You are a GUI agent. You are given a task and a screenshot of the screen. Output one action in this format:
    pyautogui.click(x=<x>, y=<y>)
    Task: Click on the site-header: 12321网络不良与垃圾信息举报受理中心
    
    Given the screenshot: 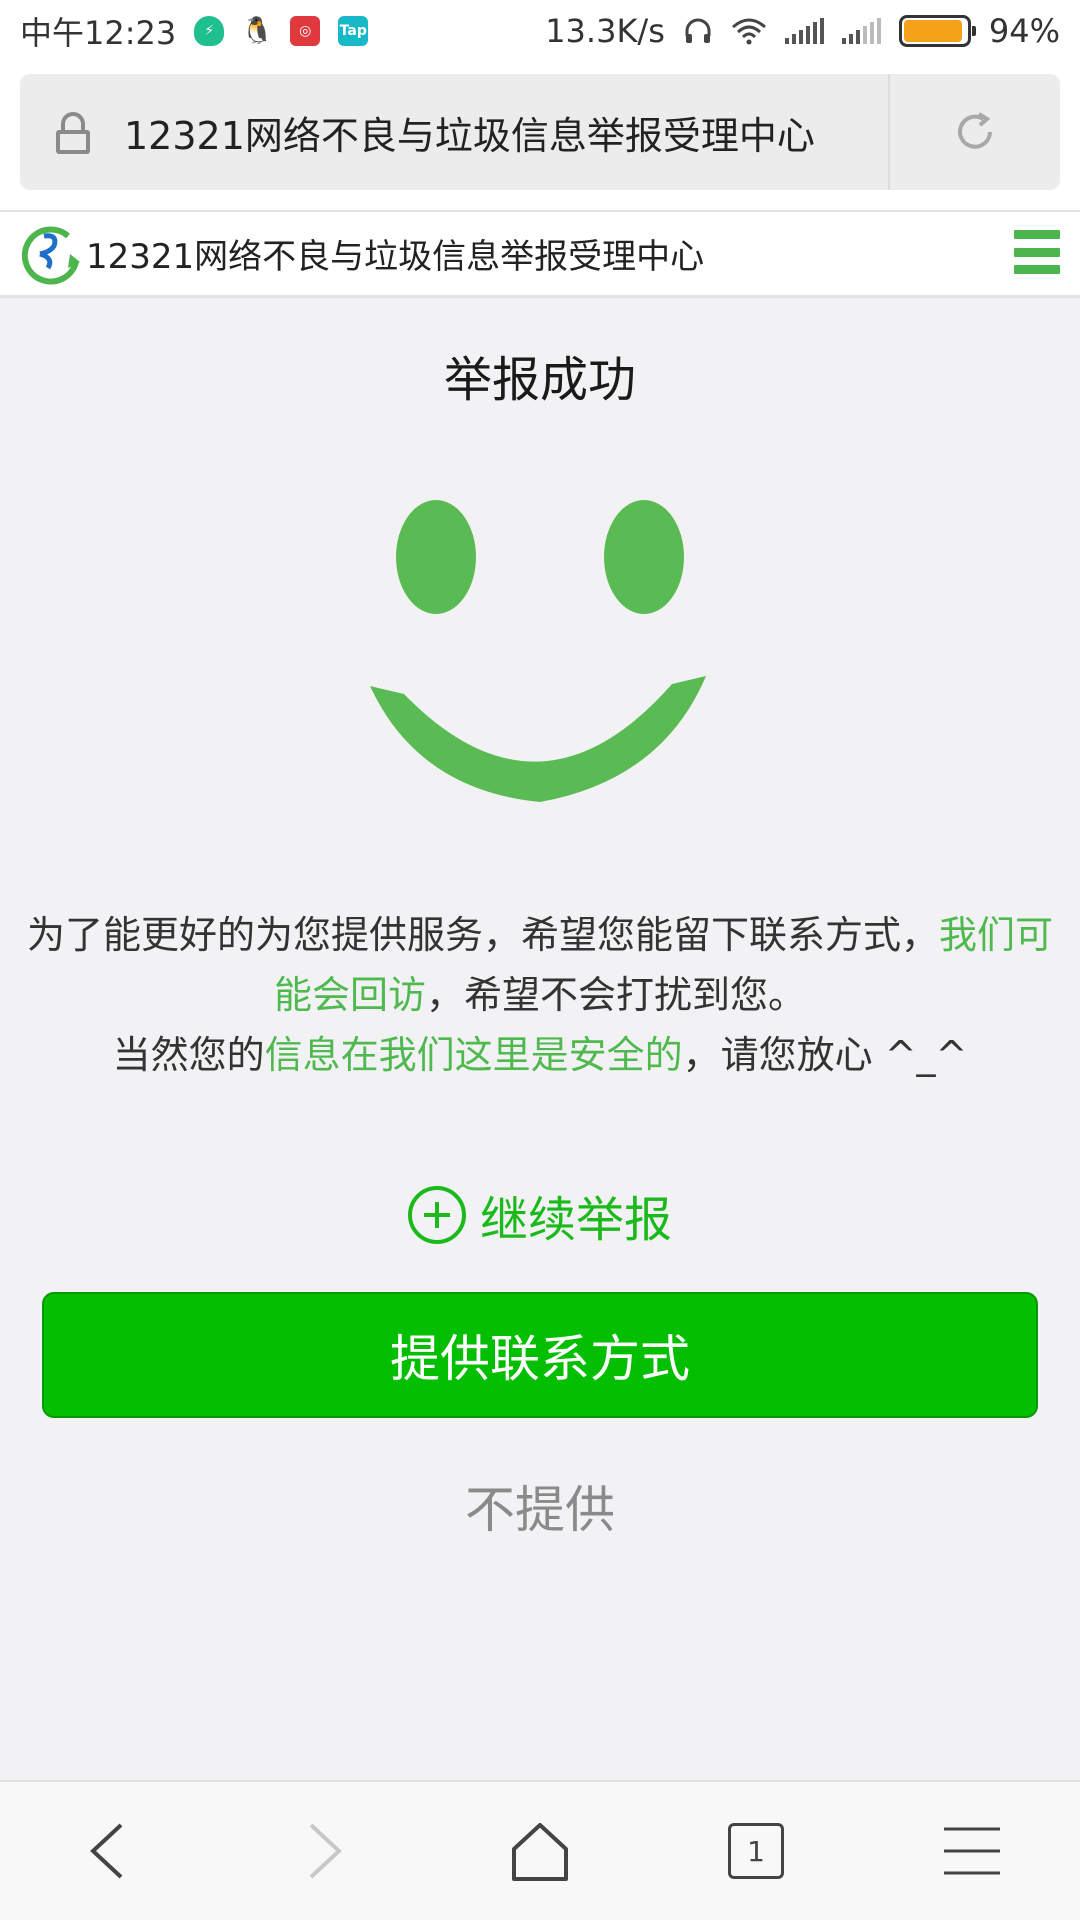 What is the action you would take?
    pyautogui.click(x=540, y=254)
    